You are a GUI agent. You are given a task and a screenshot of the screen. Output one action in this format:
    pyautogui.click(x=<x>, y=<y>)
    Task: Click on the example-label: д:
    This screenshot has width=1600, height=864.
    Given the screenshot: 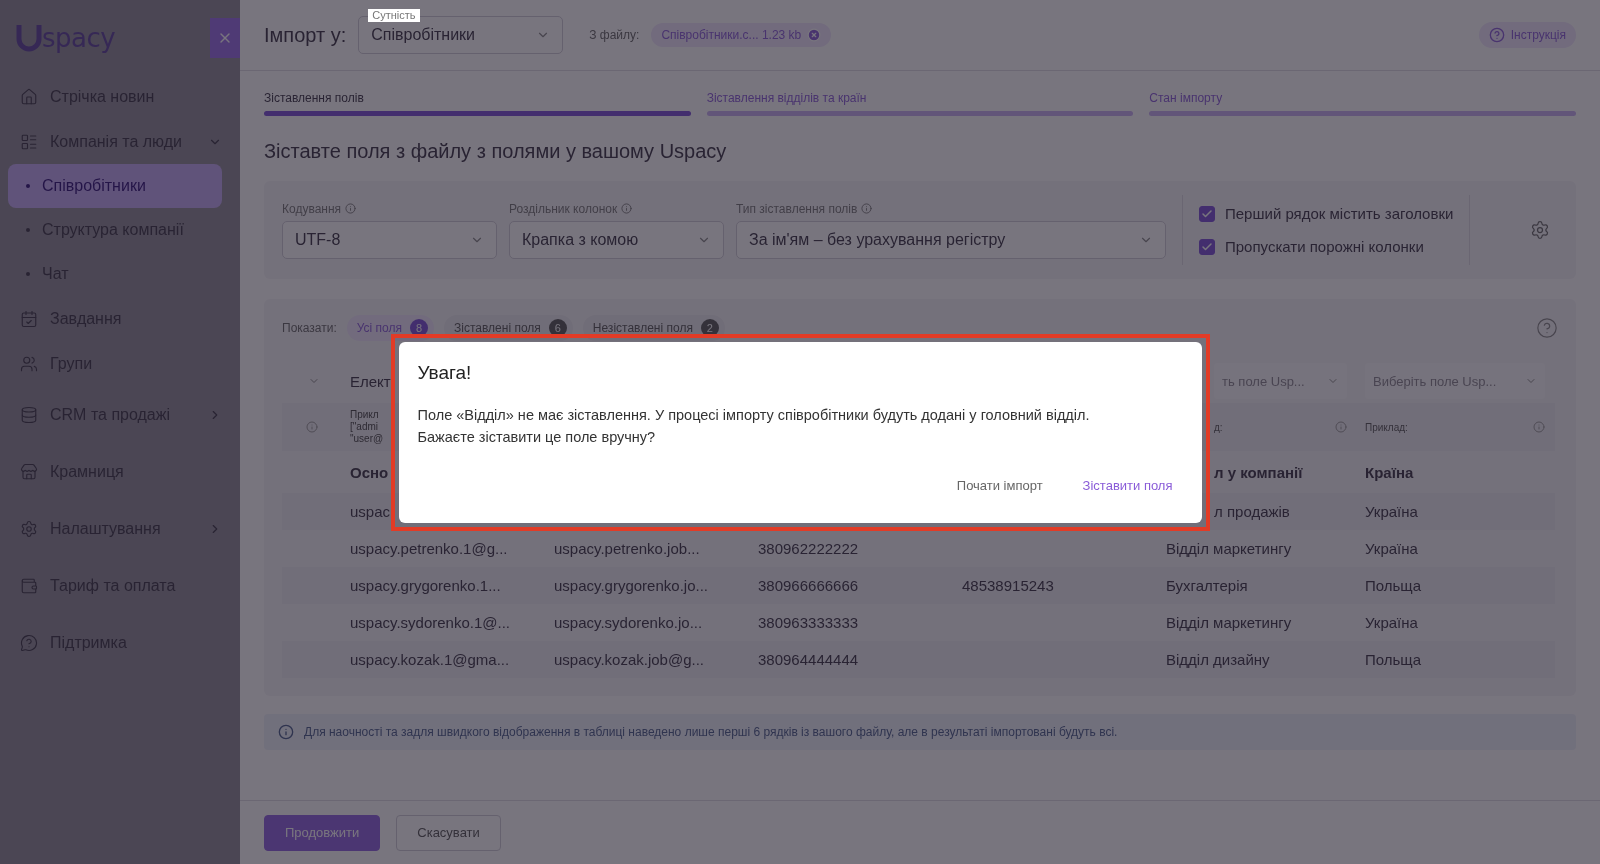 What is the action you would take?
    pyautogui.click(x=1218, y=427)
    